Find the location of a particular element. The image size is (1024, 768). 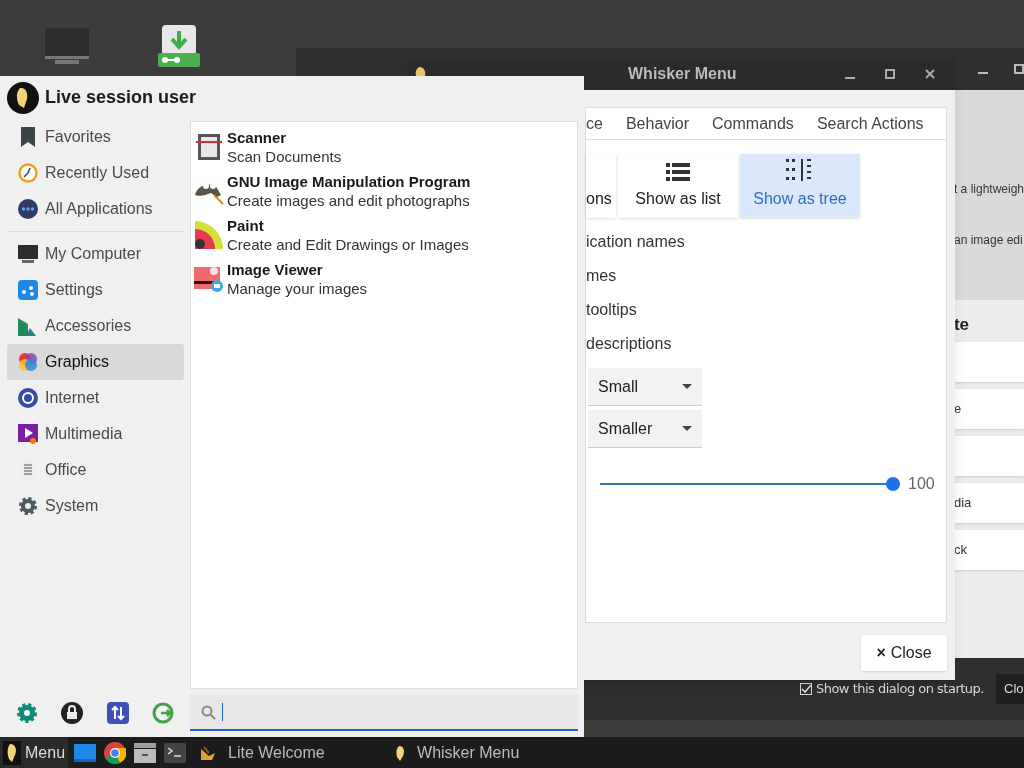

switch-user-icon is located at coordinates (117, 713).